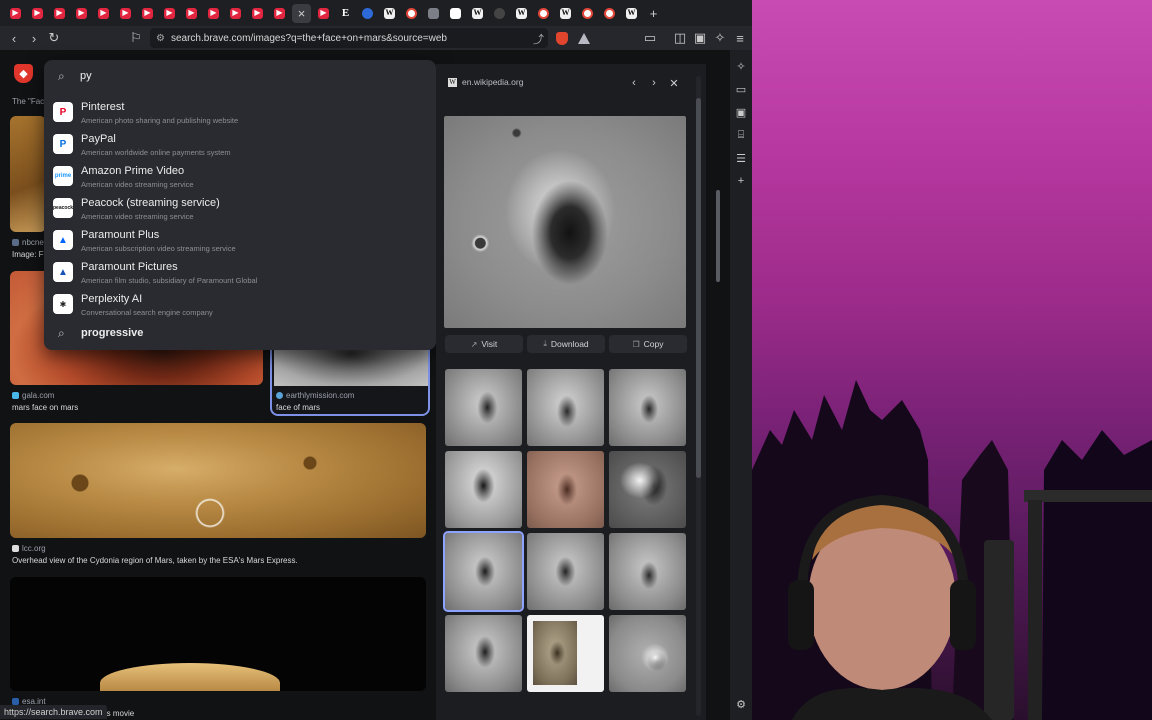 The height and width of the screenshot is (720, 1152). I want to click on e-icon: E, so click(345, 12).